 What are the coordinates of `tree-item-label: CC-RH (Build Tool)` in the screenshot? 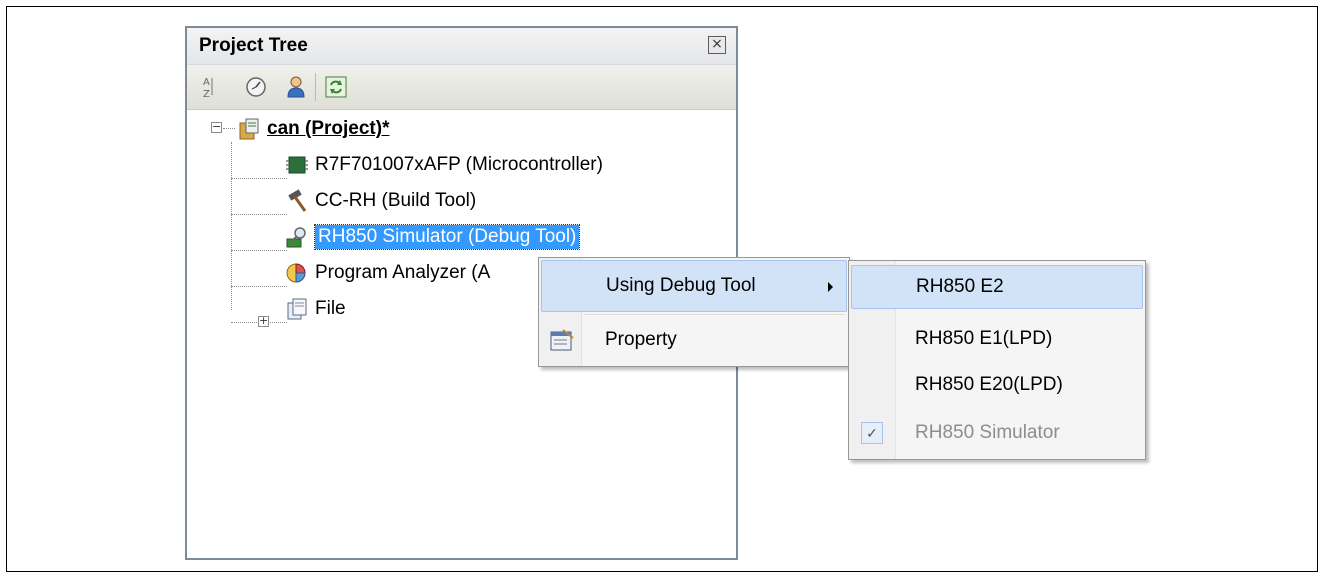 It's located at (396, 200).